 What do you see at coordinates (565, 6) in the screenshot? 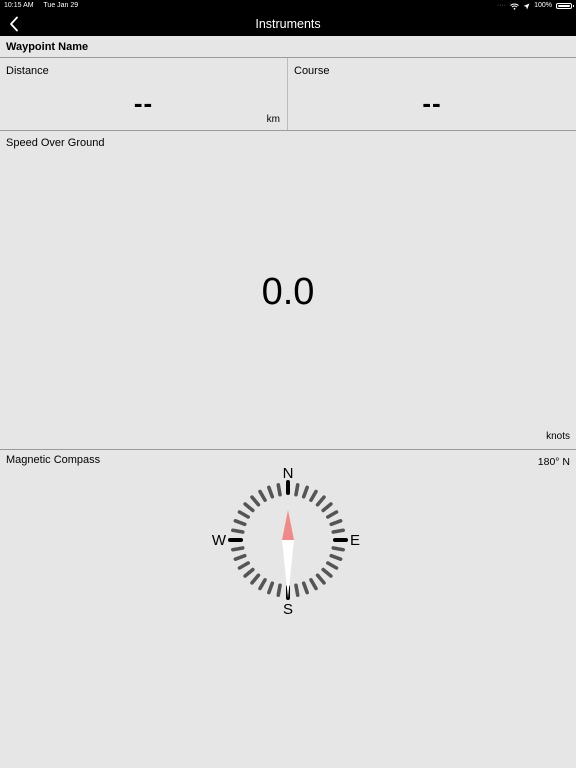
I see `battery-icon` at bounding box center [565, 6].